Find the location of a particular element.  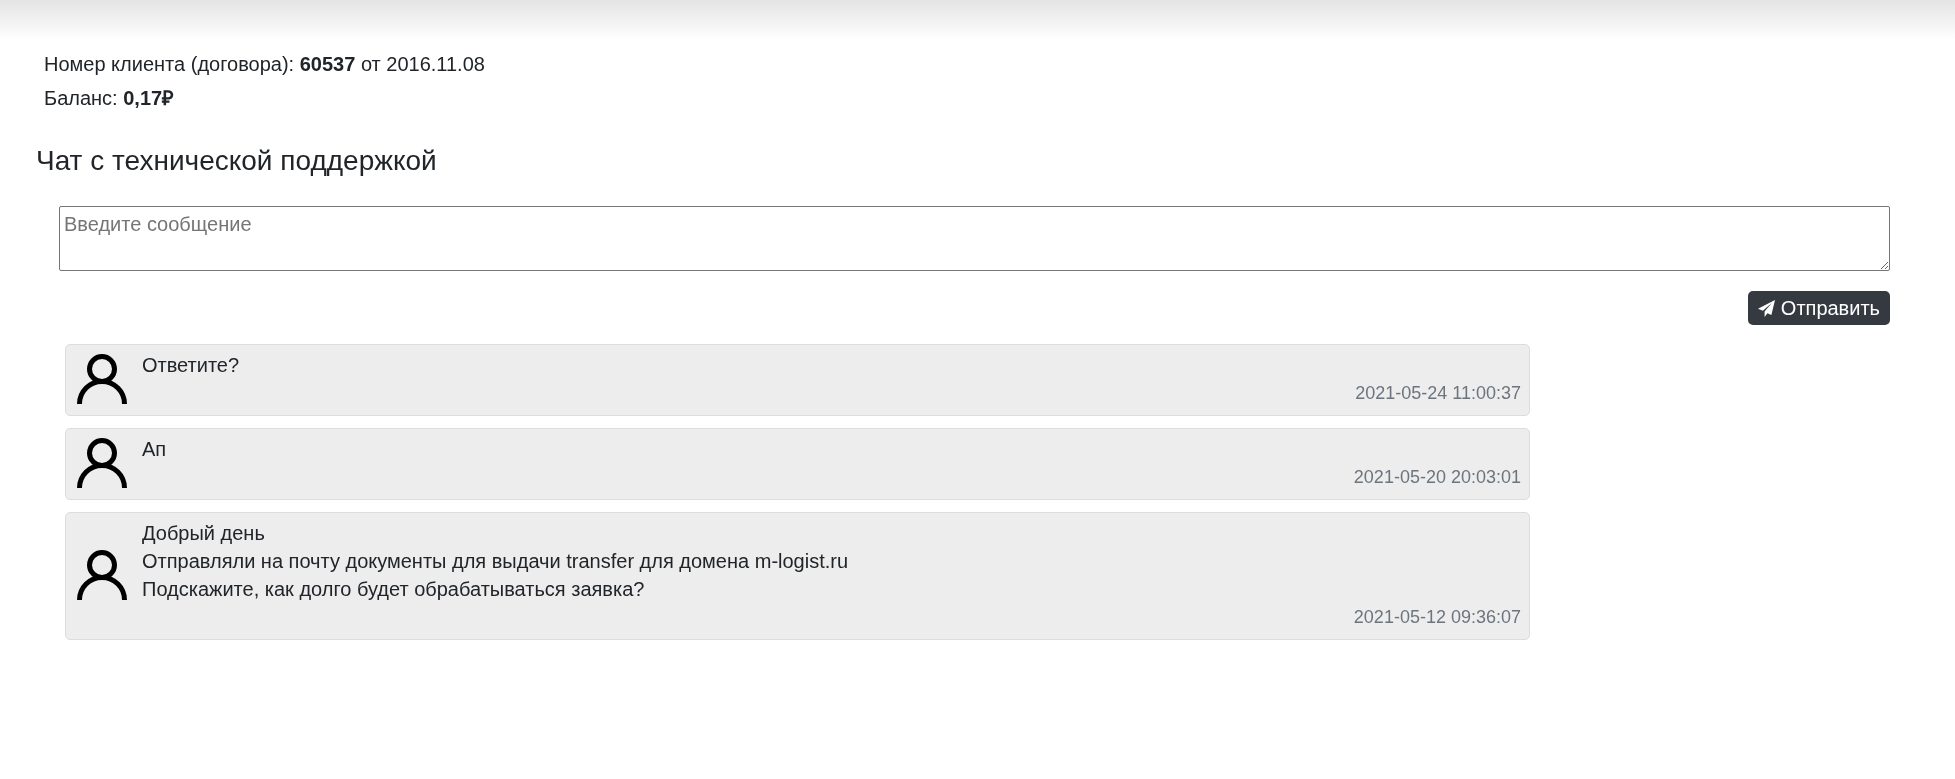

message-timestamp: 2021-05-24 11:00:37 is located at coordinates (1438, 393).